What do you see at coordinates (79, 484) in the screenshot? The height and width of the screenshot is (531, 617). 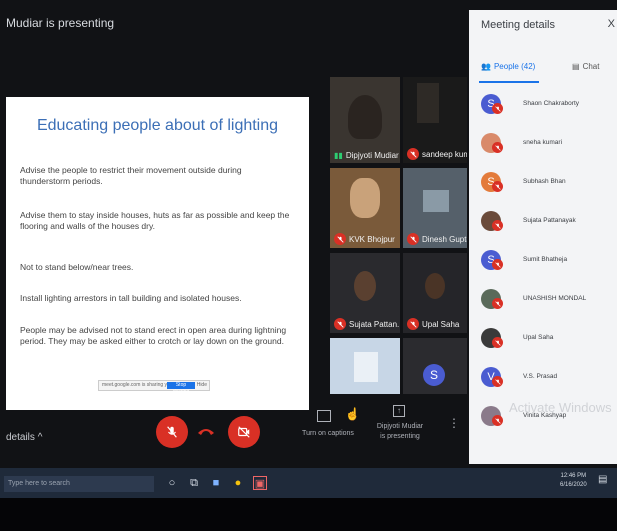 I see `taskbar-search-input: Type here to search` at bounding box center [79, 484].